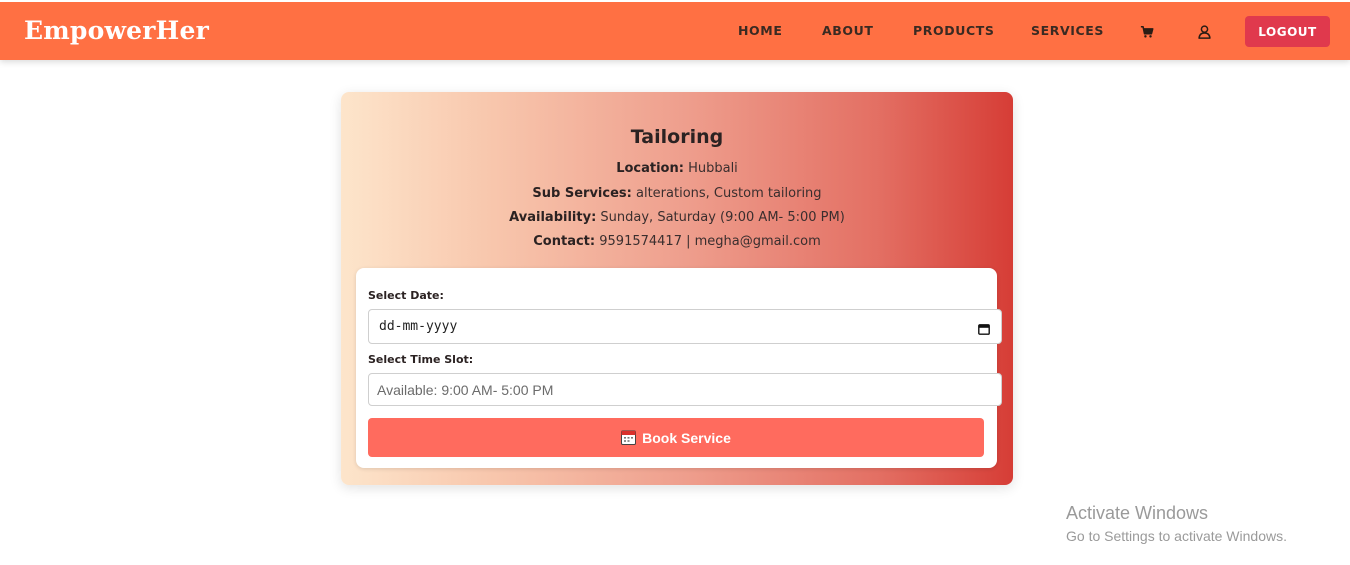  Describe the element at coordinates (729, 193) in the screenshot. I see `sub-services-value: alterations, Custom tailoring` at that location.